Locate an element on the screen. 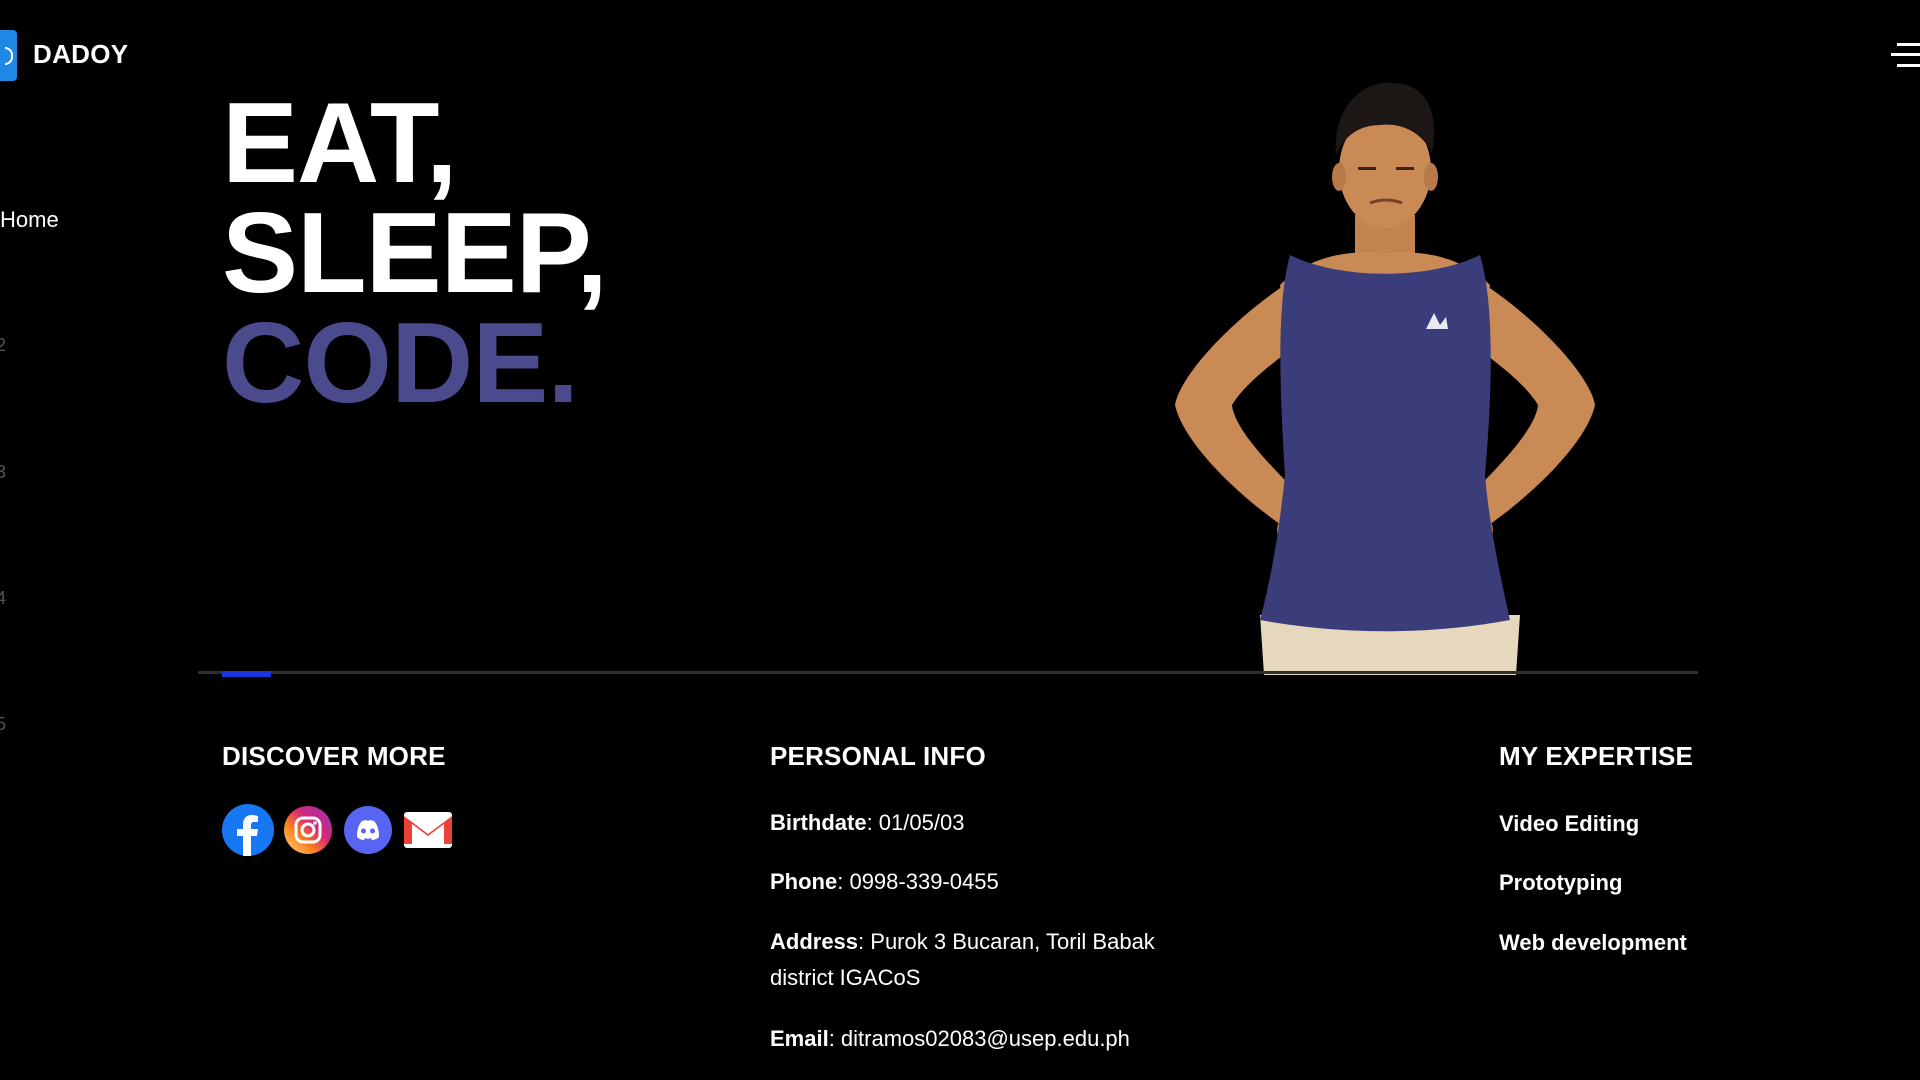  gmail-icon is located at coordinates (428, 830).